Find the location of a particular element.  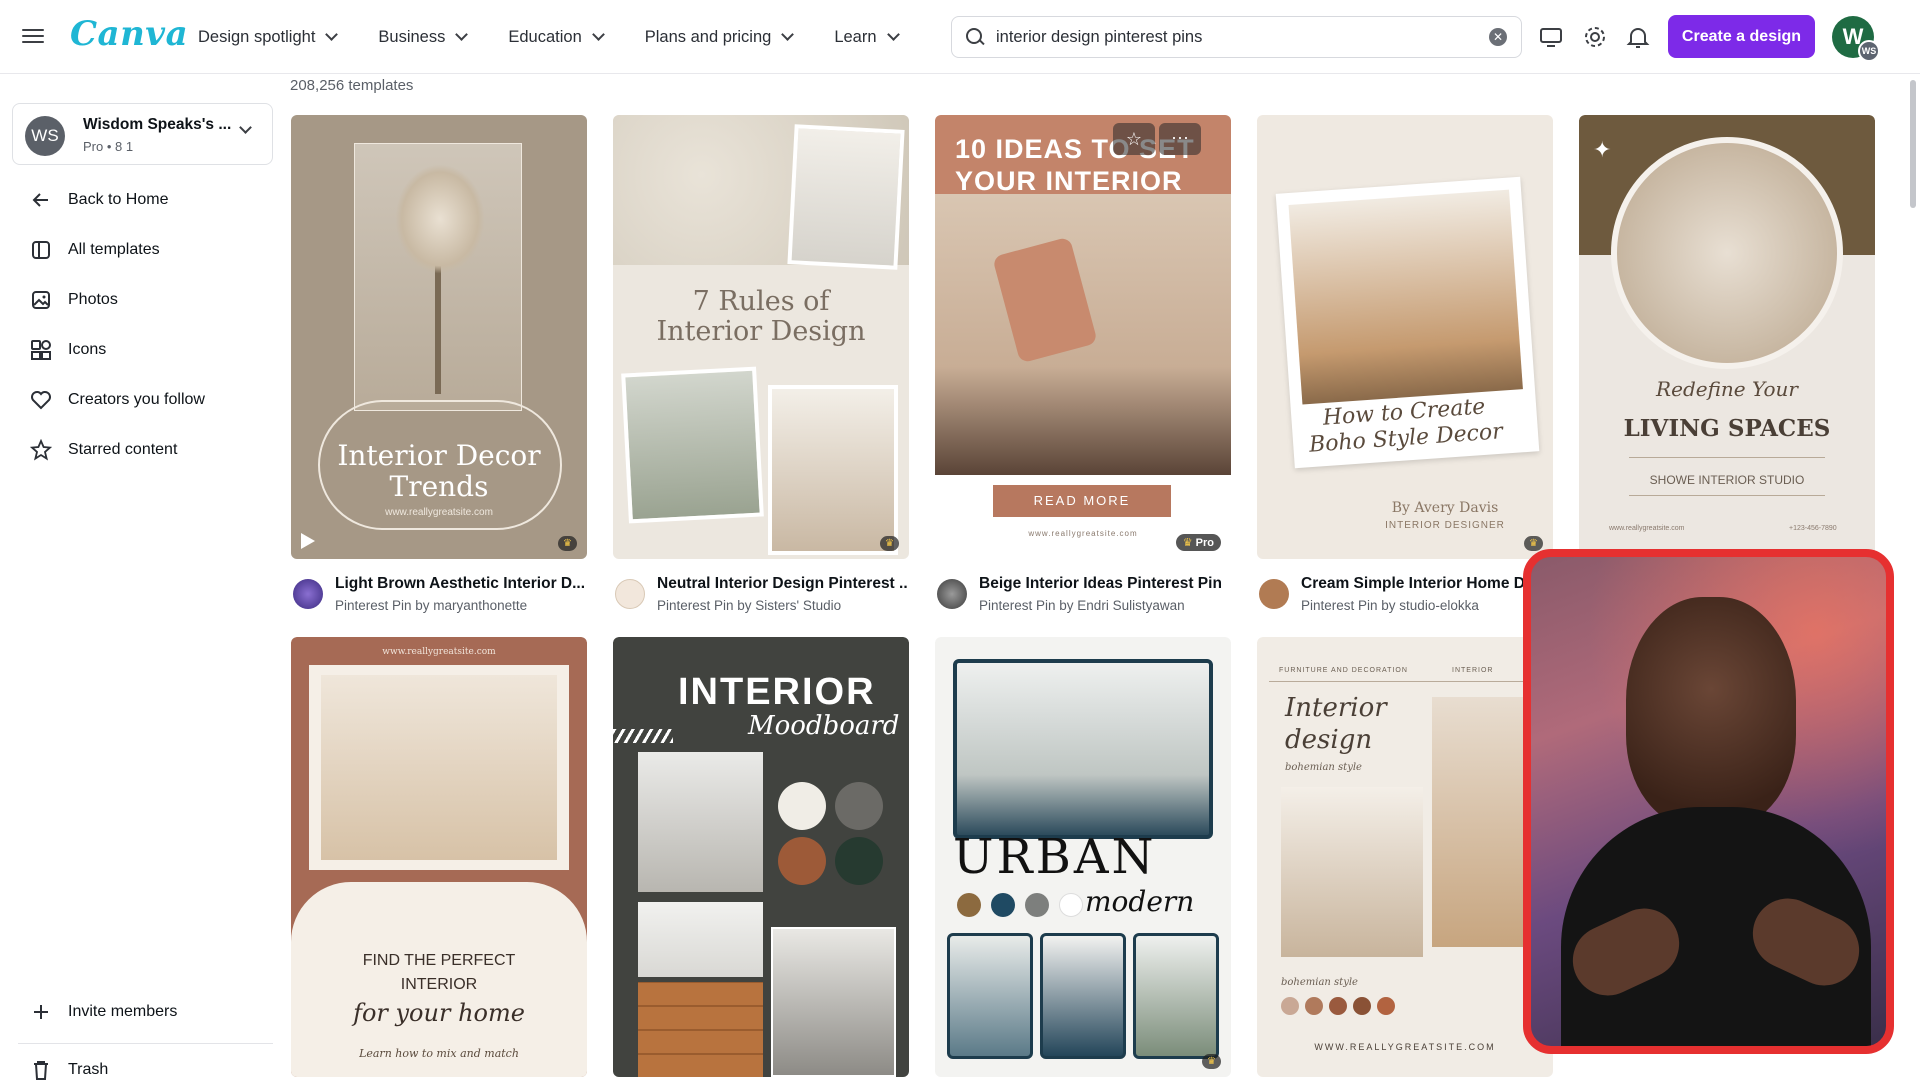

template-card: INTERIOR Moodboard is located at coordinates (761, 858).